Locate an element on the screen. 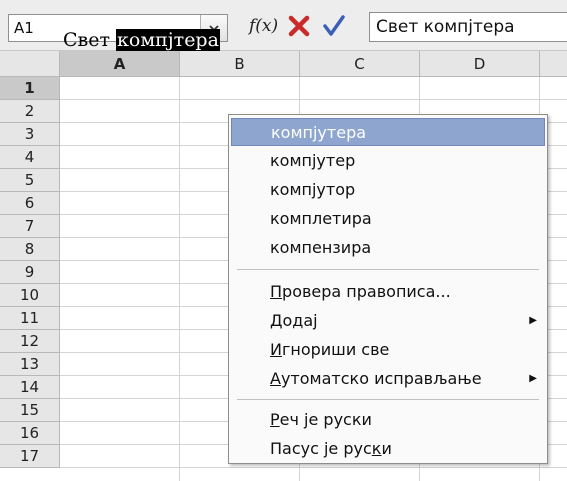 The height and width of the screenshot is (481, 567). row-header-14: 14 is located at coordinates (30, 387).